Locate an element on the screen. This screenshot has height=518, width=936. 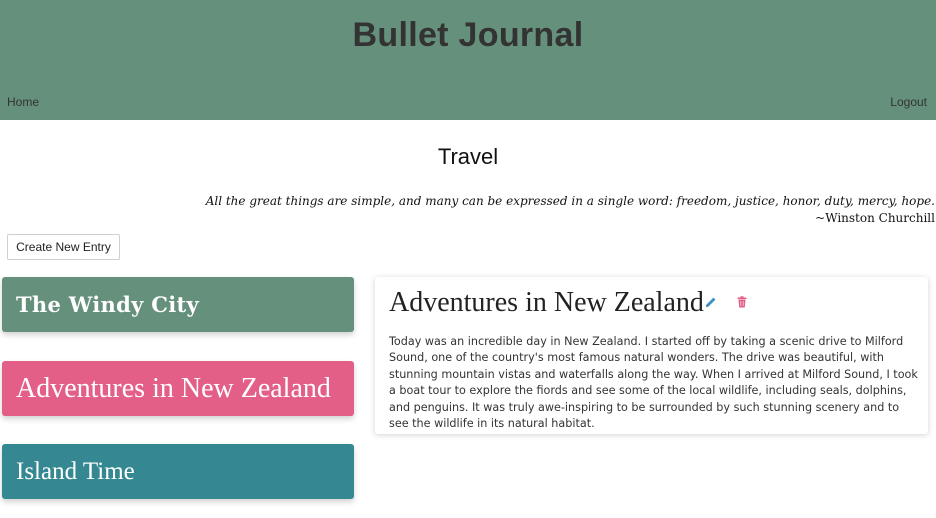
nav-logout-link: Logout is located at coordinates (908, 102).